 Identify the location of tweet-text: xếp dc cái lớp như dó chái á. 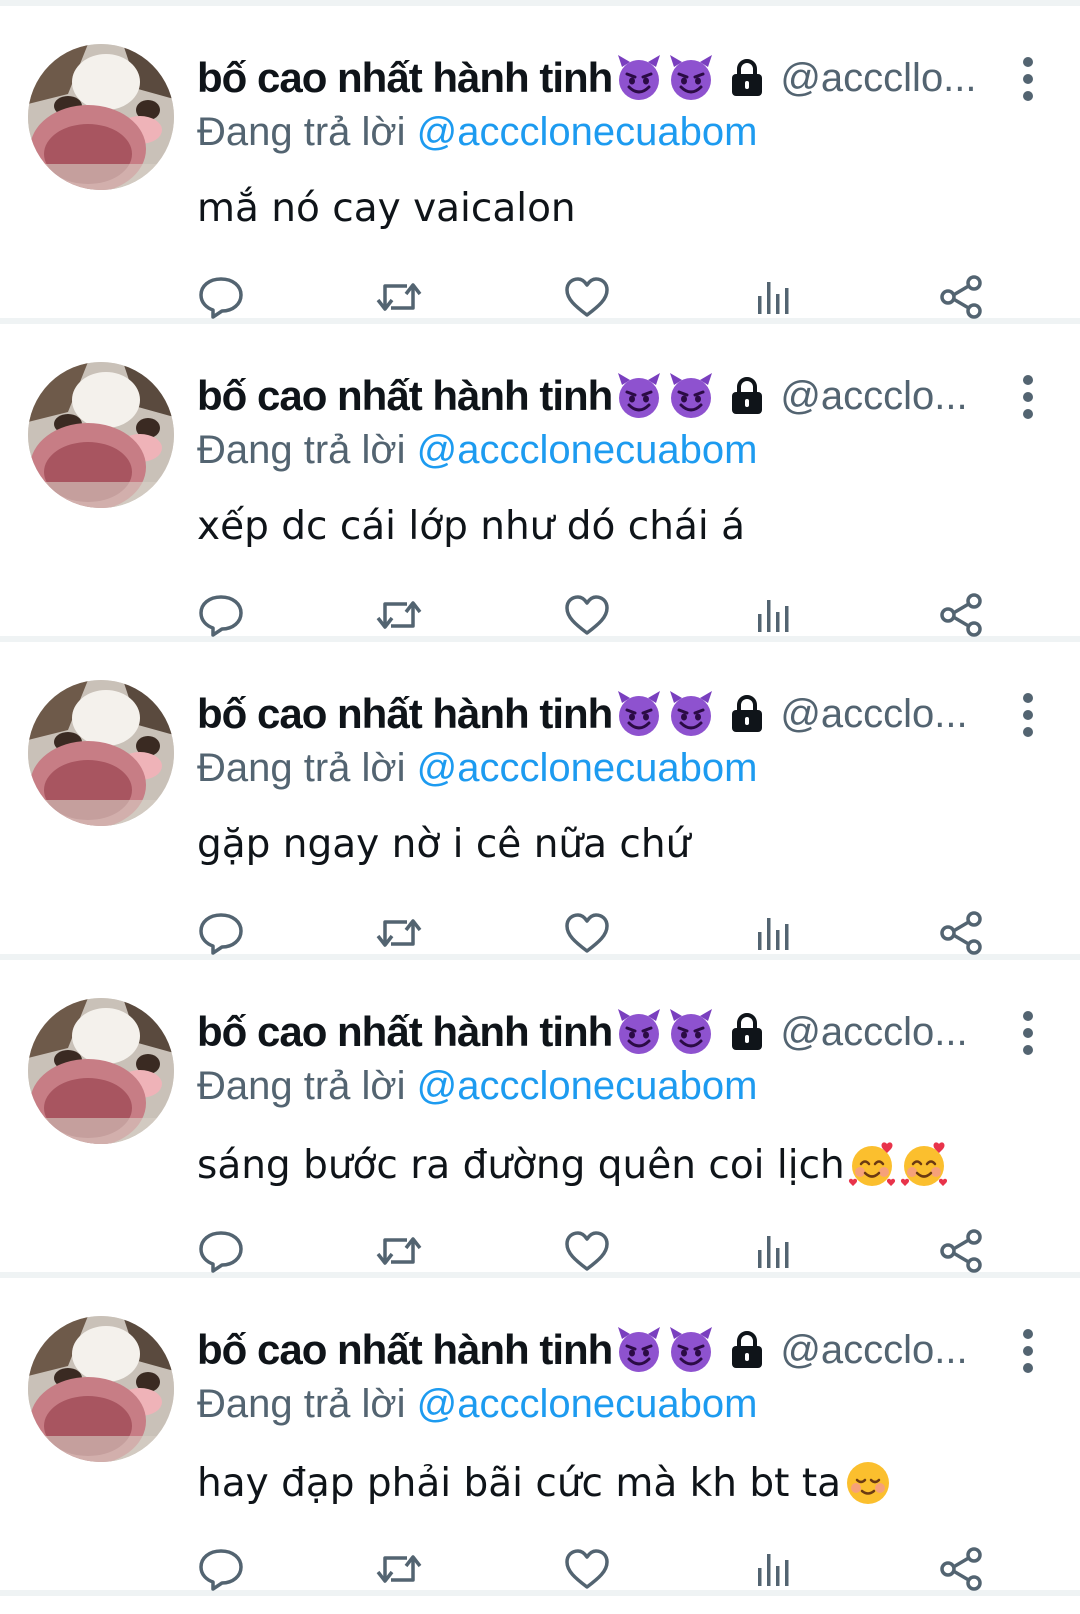
(471, 526).